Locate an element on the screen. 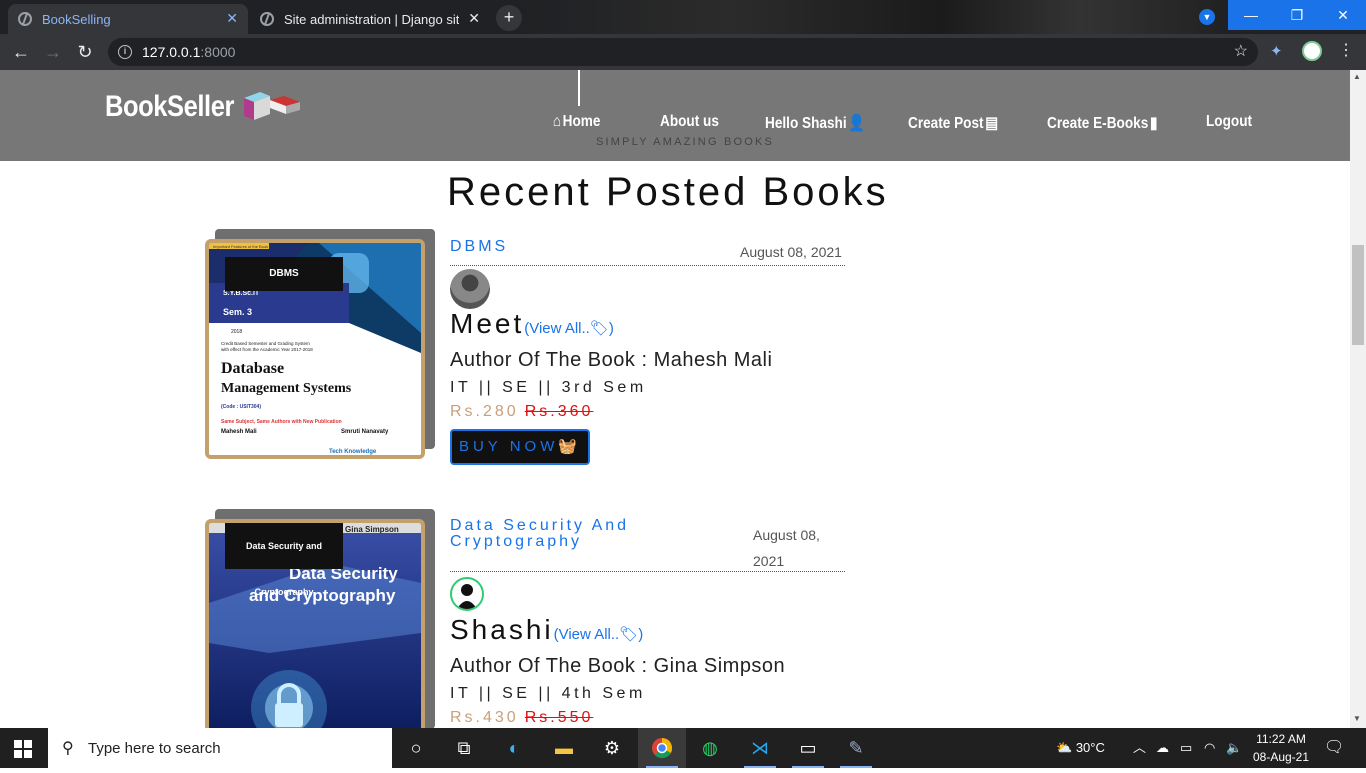  task-view-icon: ⧉ is located at coordinates (464, 748).